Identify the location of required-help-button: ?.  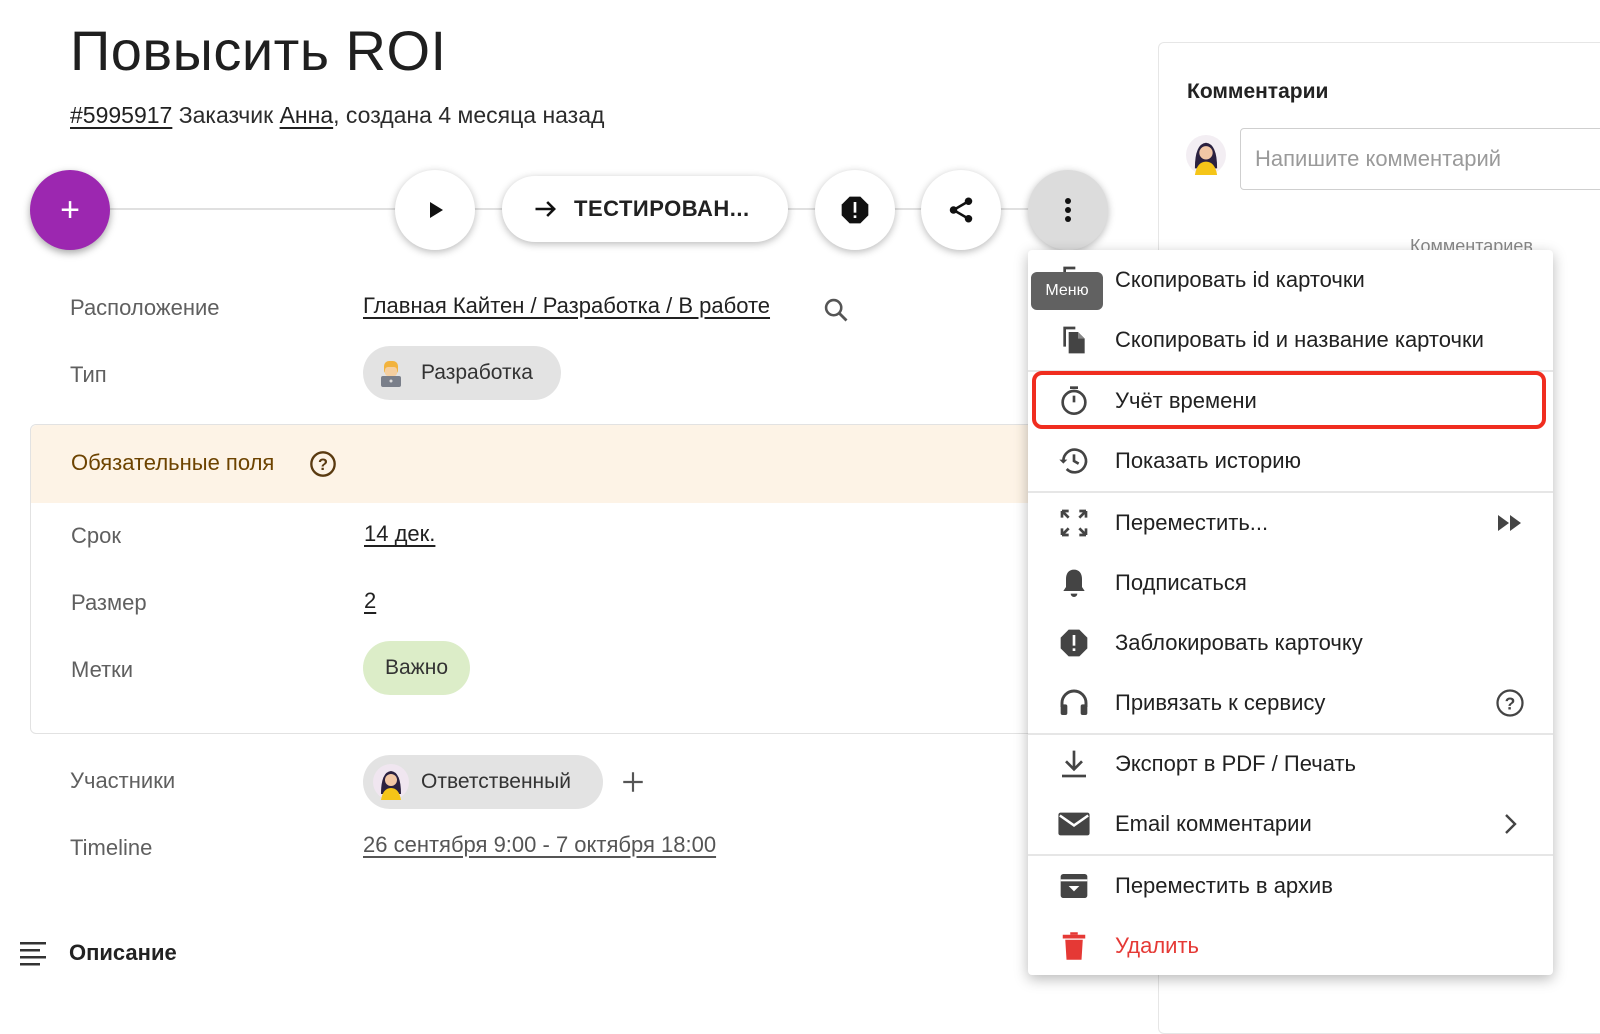
(323, 466).